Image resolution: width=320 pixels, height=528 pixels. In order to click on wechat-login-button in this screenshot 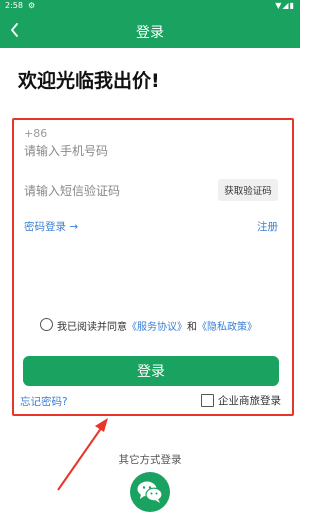, I will do `click(150, 492)`.